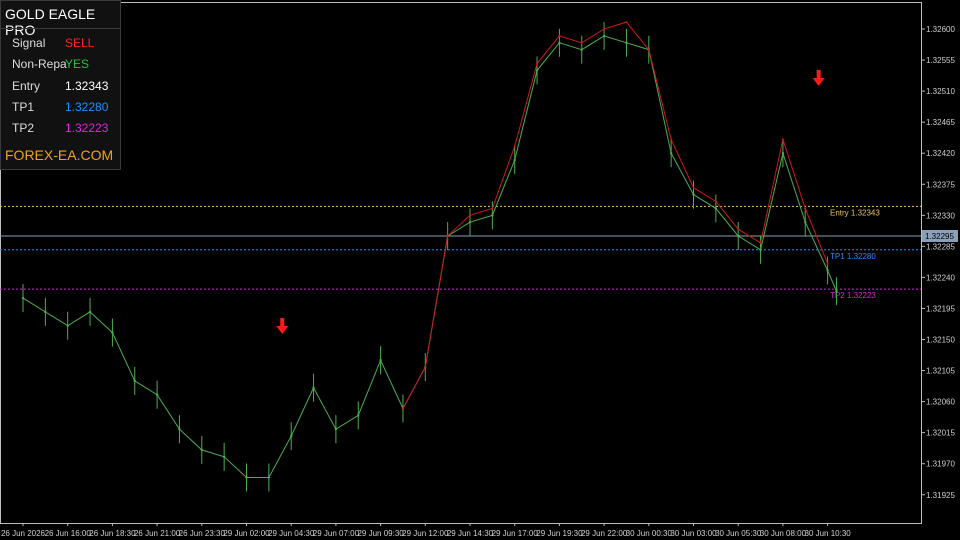  I want to click on tp2-label: TP2, so click(23, 128).